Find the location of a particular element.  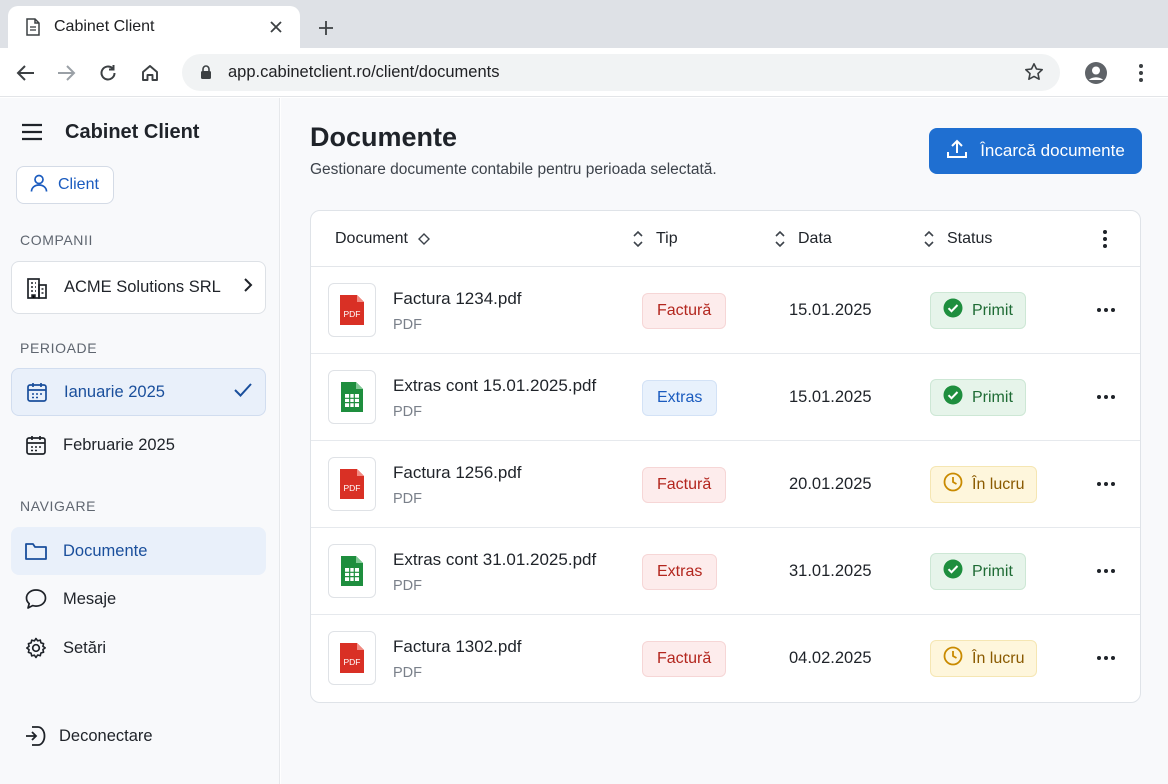

upload-button-label: Încarcă documente is located at coordinates (1052, 150).